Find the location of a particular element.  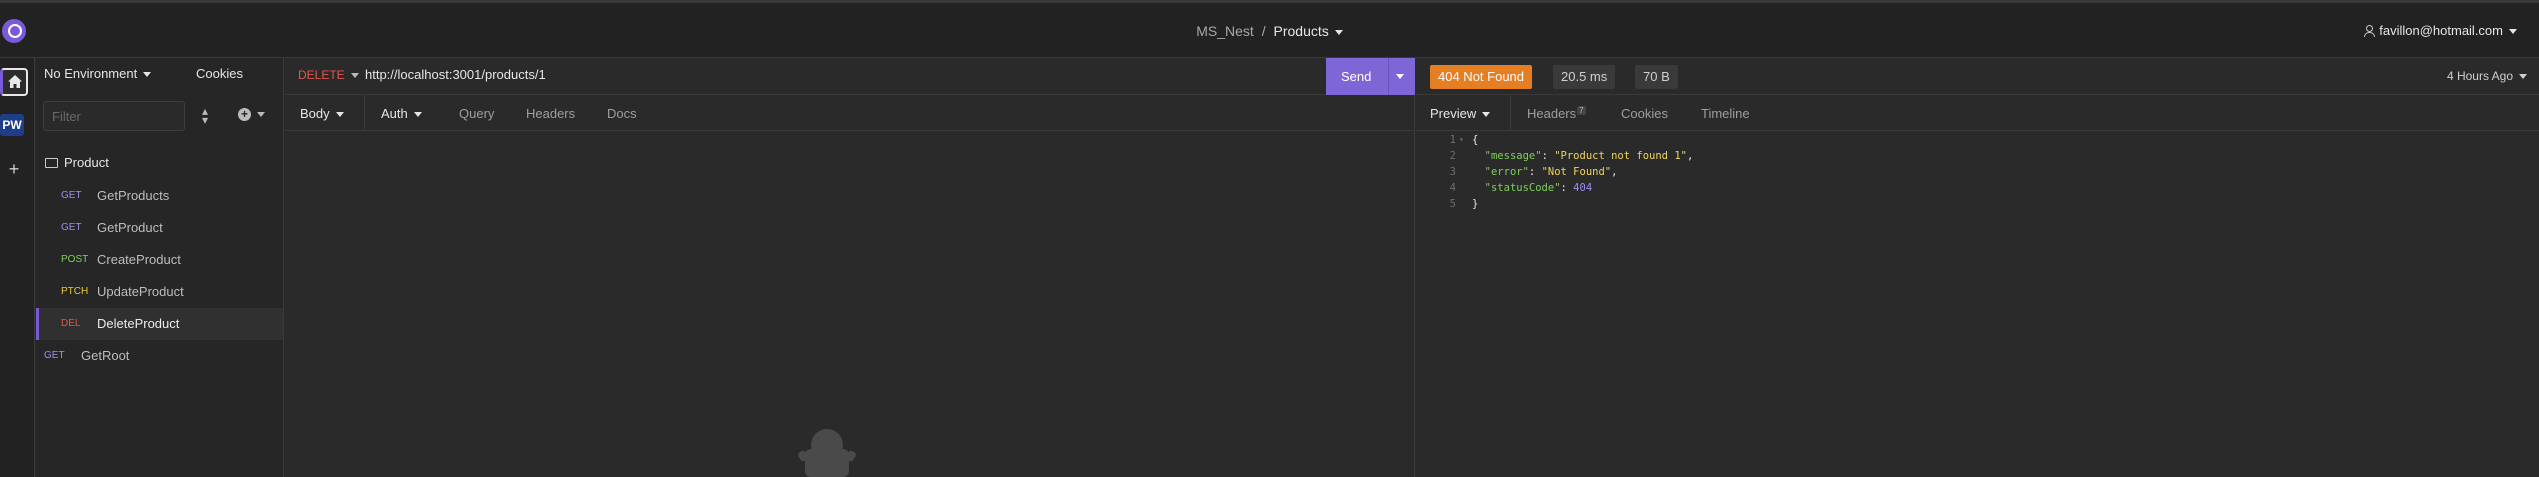

json-string: "Product not found 1" is located at coordinates (1620, 156).